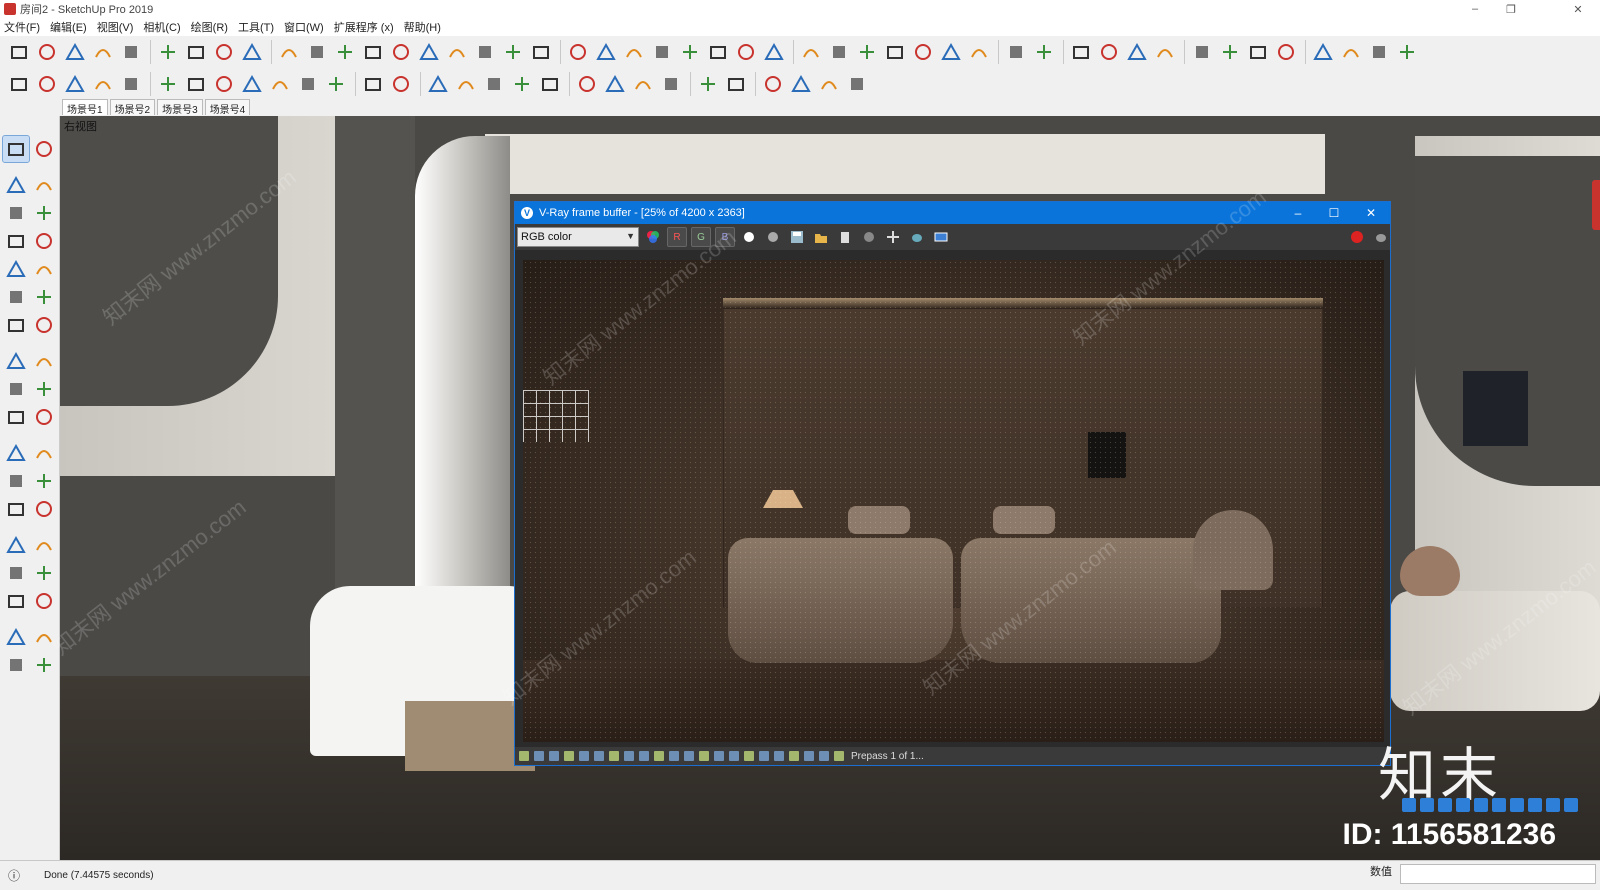  I want to click on target-icon, so click(196, 84).